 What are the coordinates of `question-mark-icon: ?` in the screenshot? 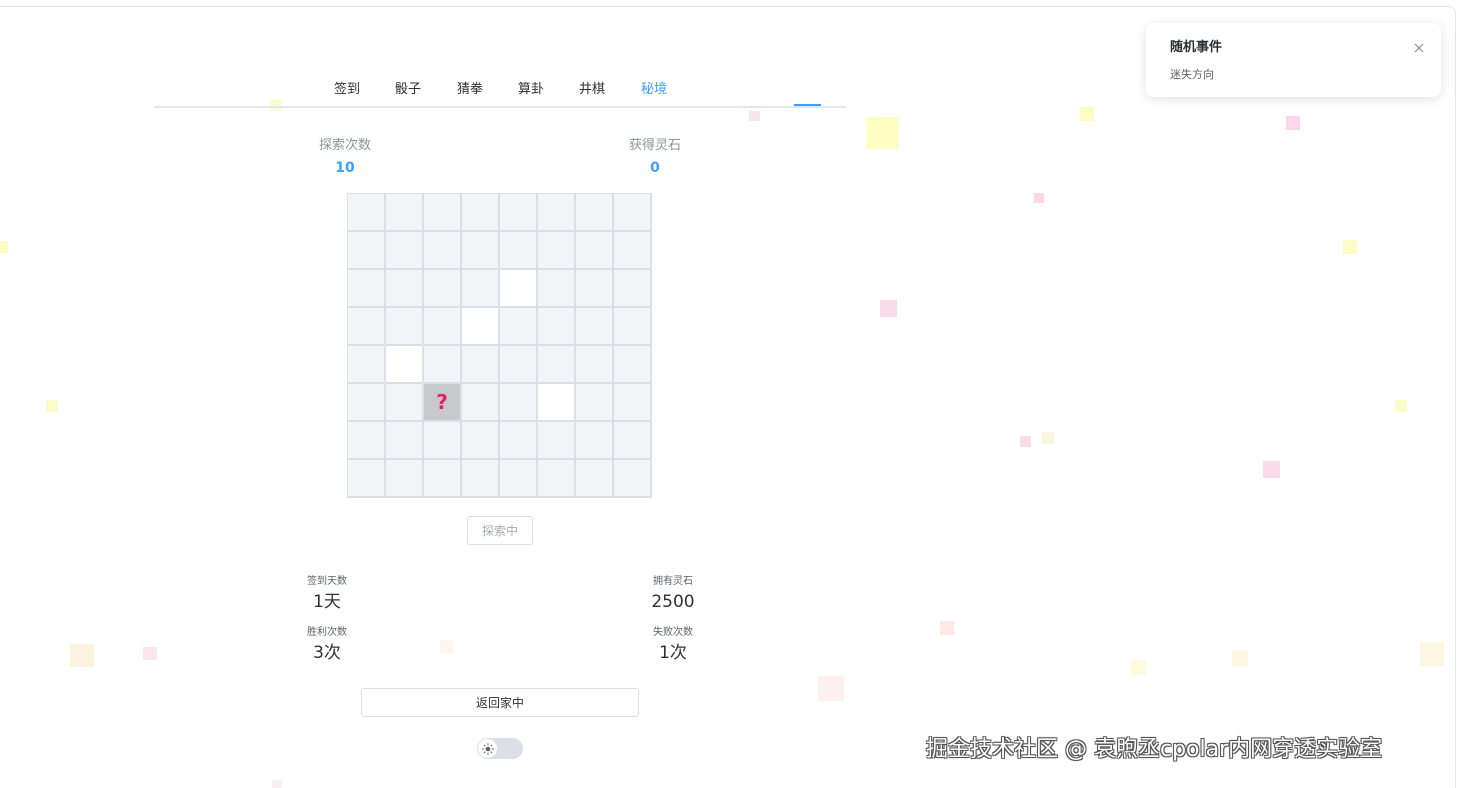 It's located at (442, 402).